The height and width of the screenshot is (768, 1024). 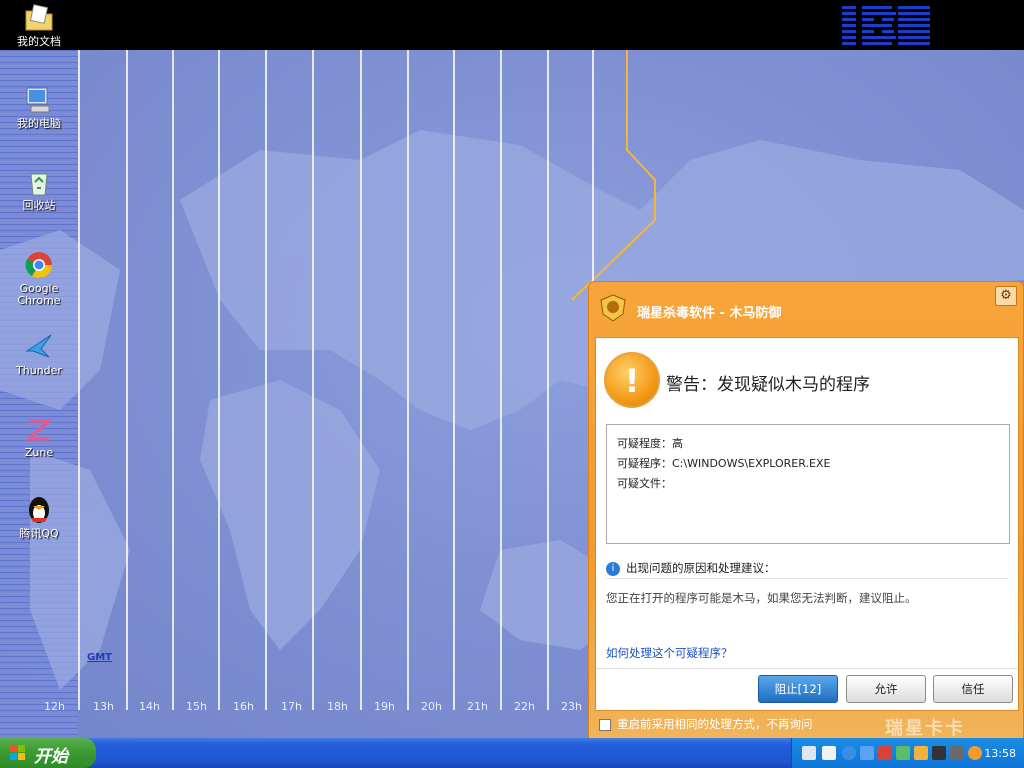 I want to click on folder-documents-icon, so click(x=39, y=17).